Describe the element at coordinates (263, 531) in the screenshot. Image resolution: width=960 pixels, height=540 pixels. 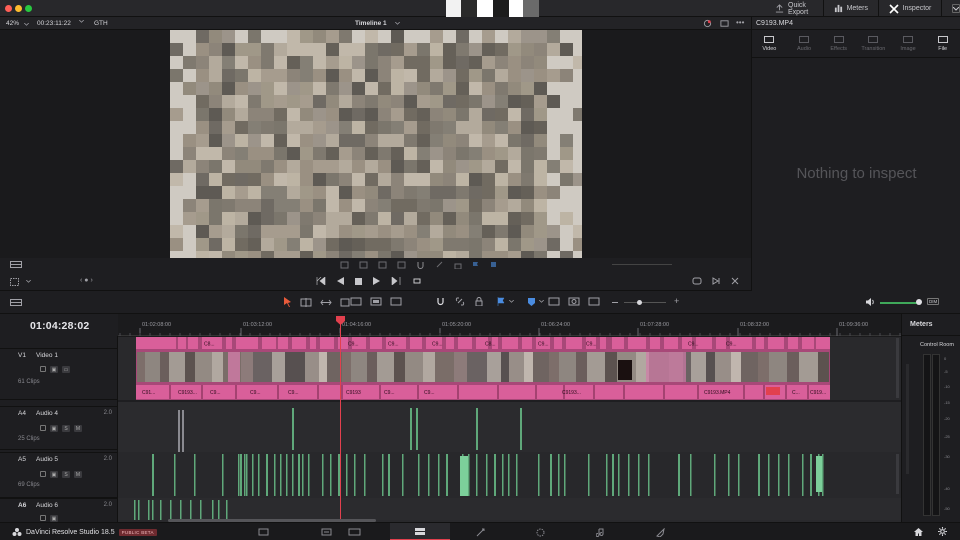
I see `media-page-button` at that location.